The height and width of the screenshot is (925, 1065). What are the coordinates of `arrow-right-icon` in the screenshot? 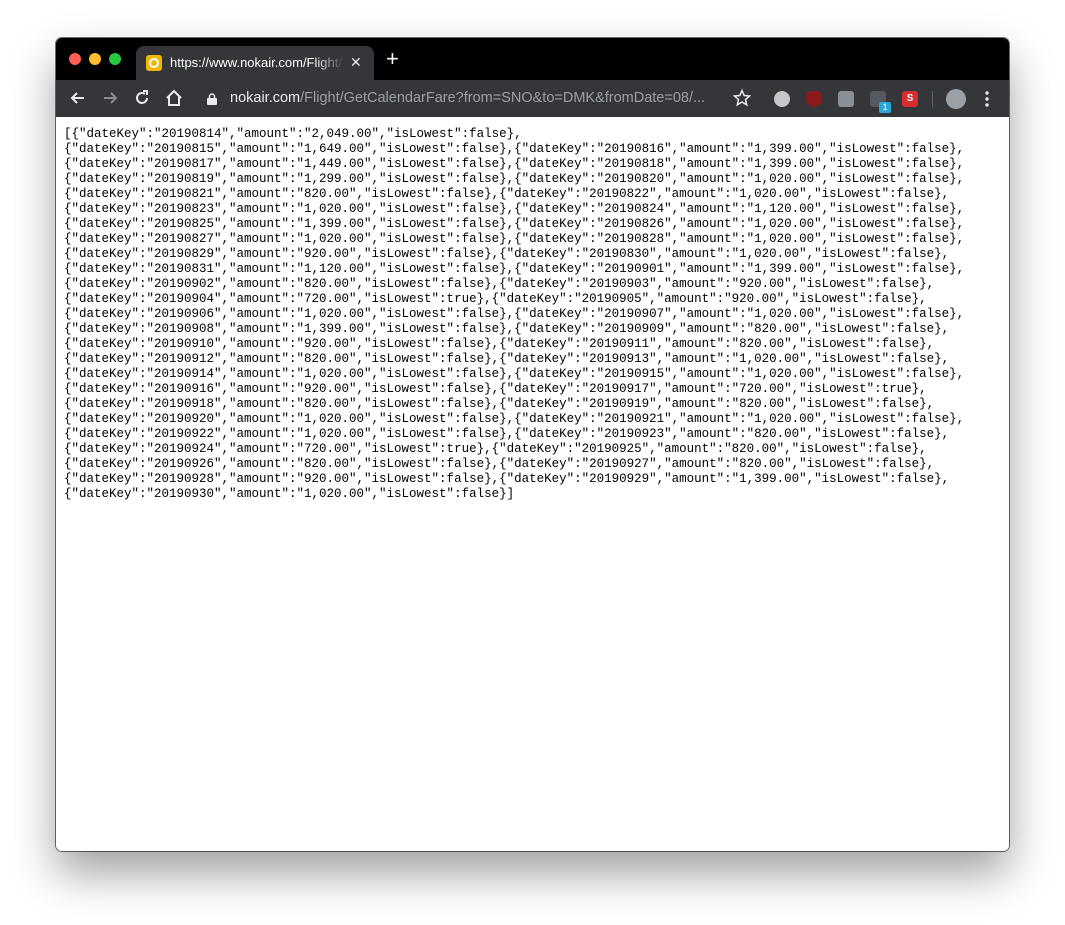 It's located at (111, 98).